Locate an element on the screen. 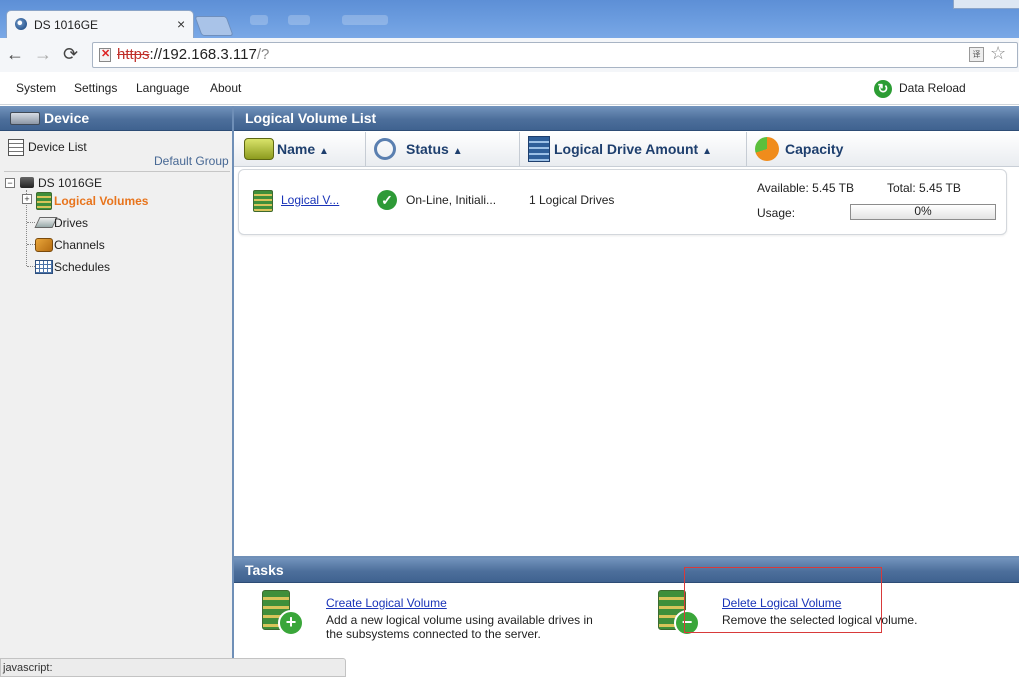 This screenshot has height=677, width=1019. online-check-icon: ✓ is located at coordinates (387, 200).